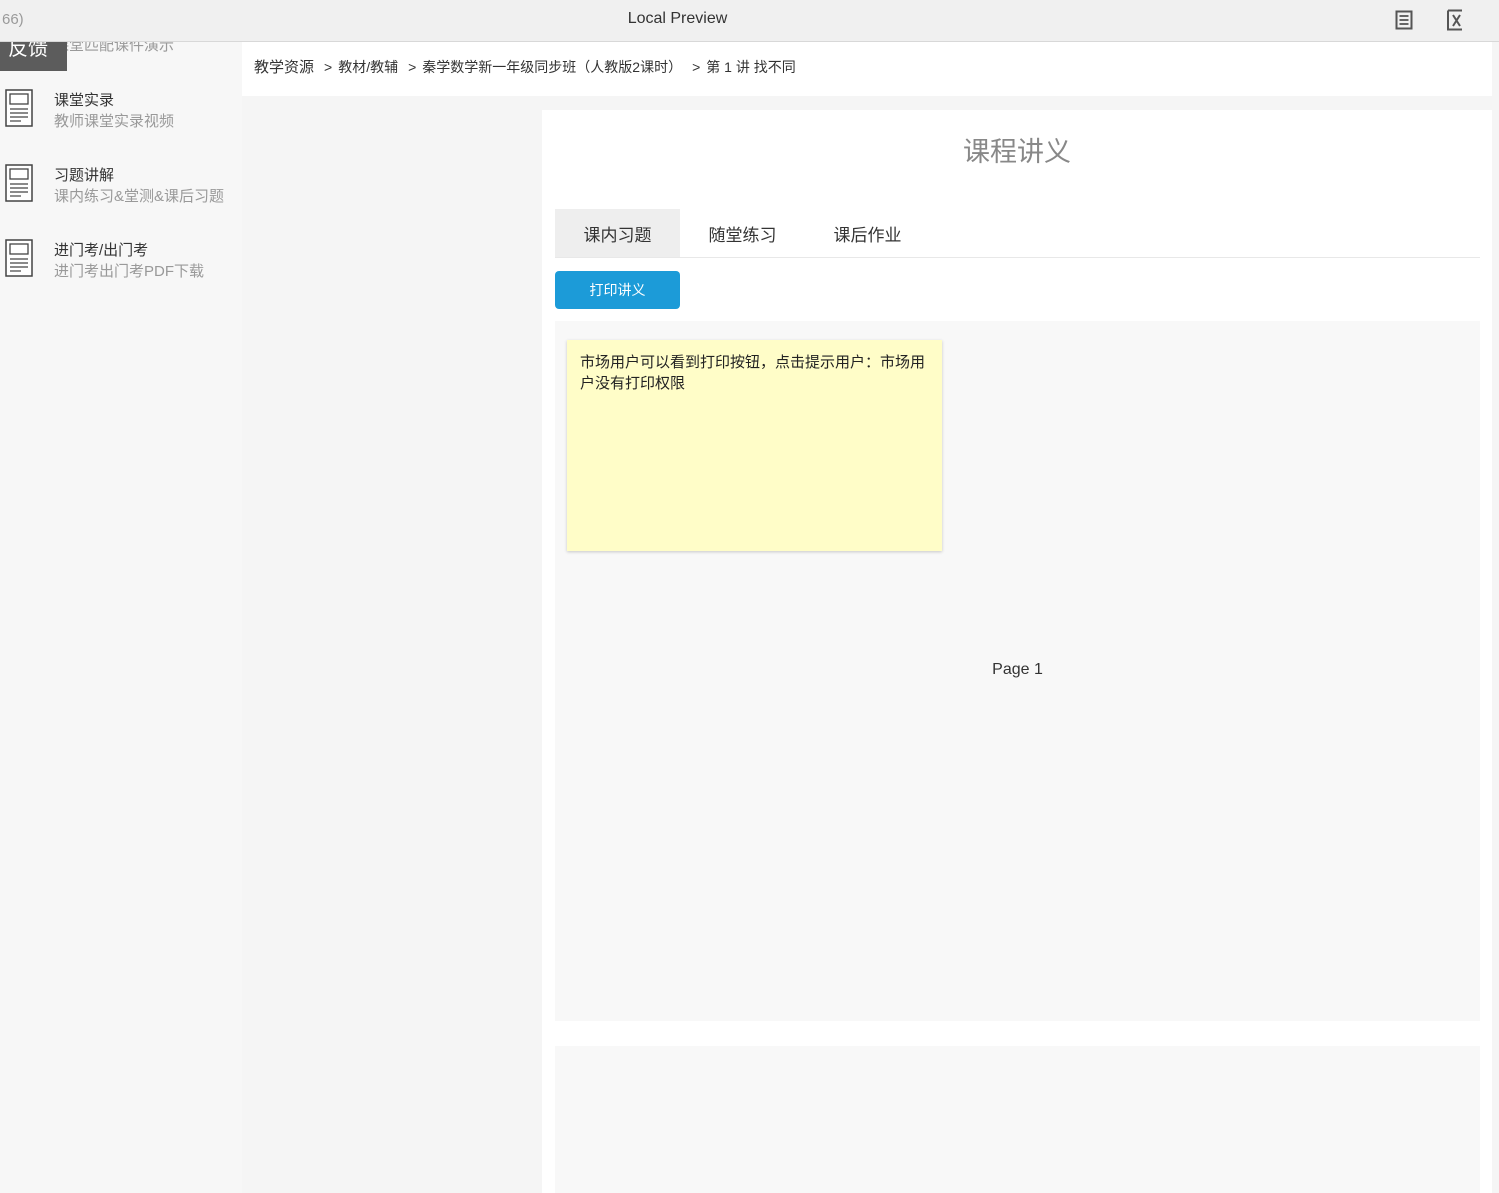 Image resolution: width=1499 pixels, height=1193 pixels. I want to click on notes-icon, so click(1404, 20).